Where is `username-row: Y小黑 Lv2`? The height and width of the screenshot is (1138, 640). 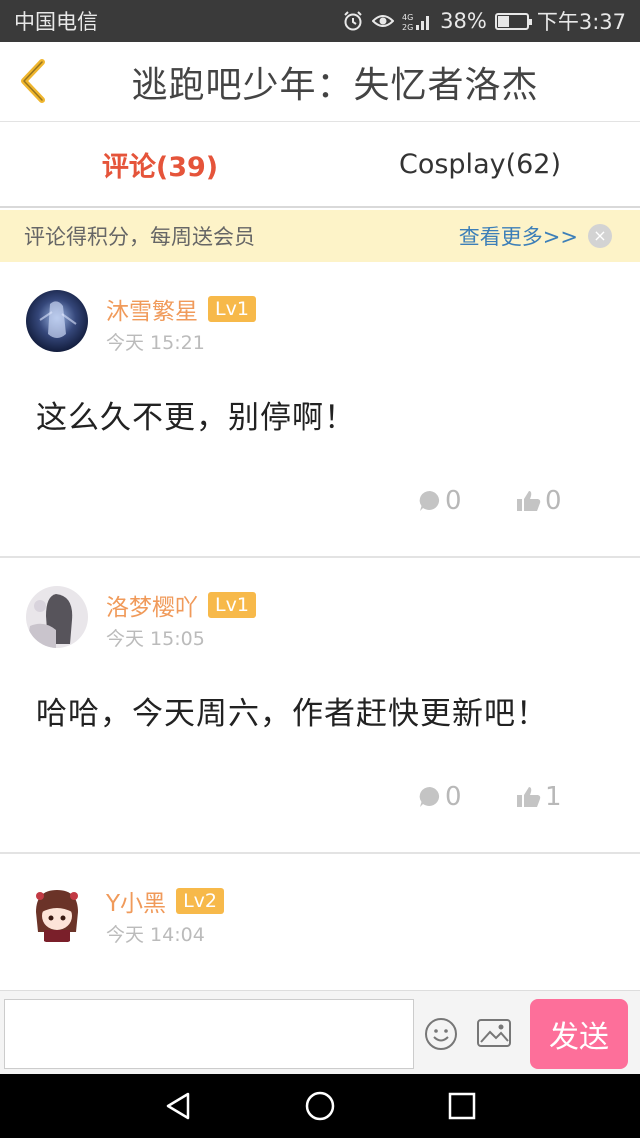 username-row: Y小黑 Lv2 is located at coordinates (165, 901).